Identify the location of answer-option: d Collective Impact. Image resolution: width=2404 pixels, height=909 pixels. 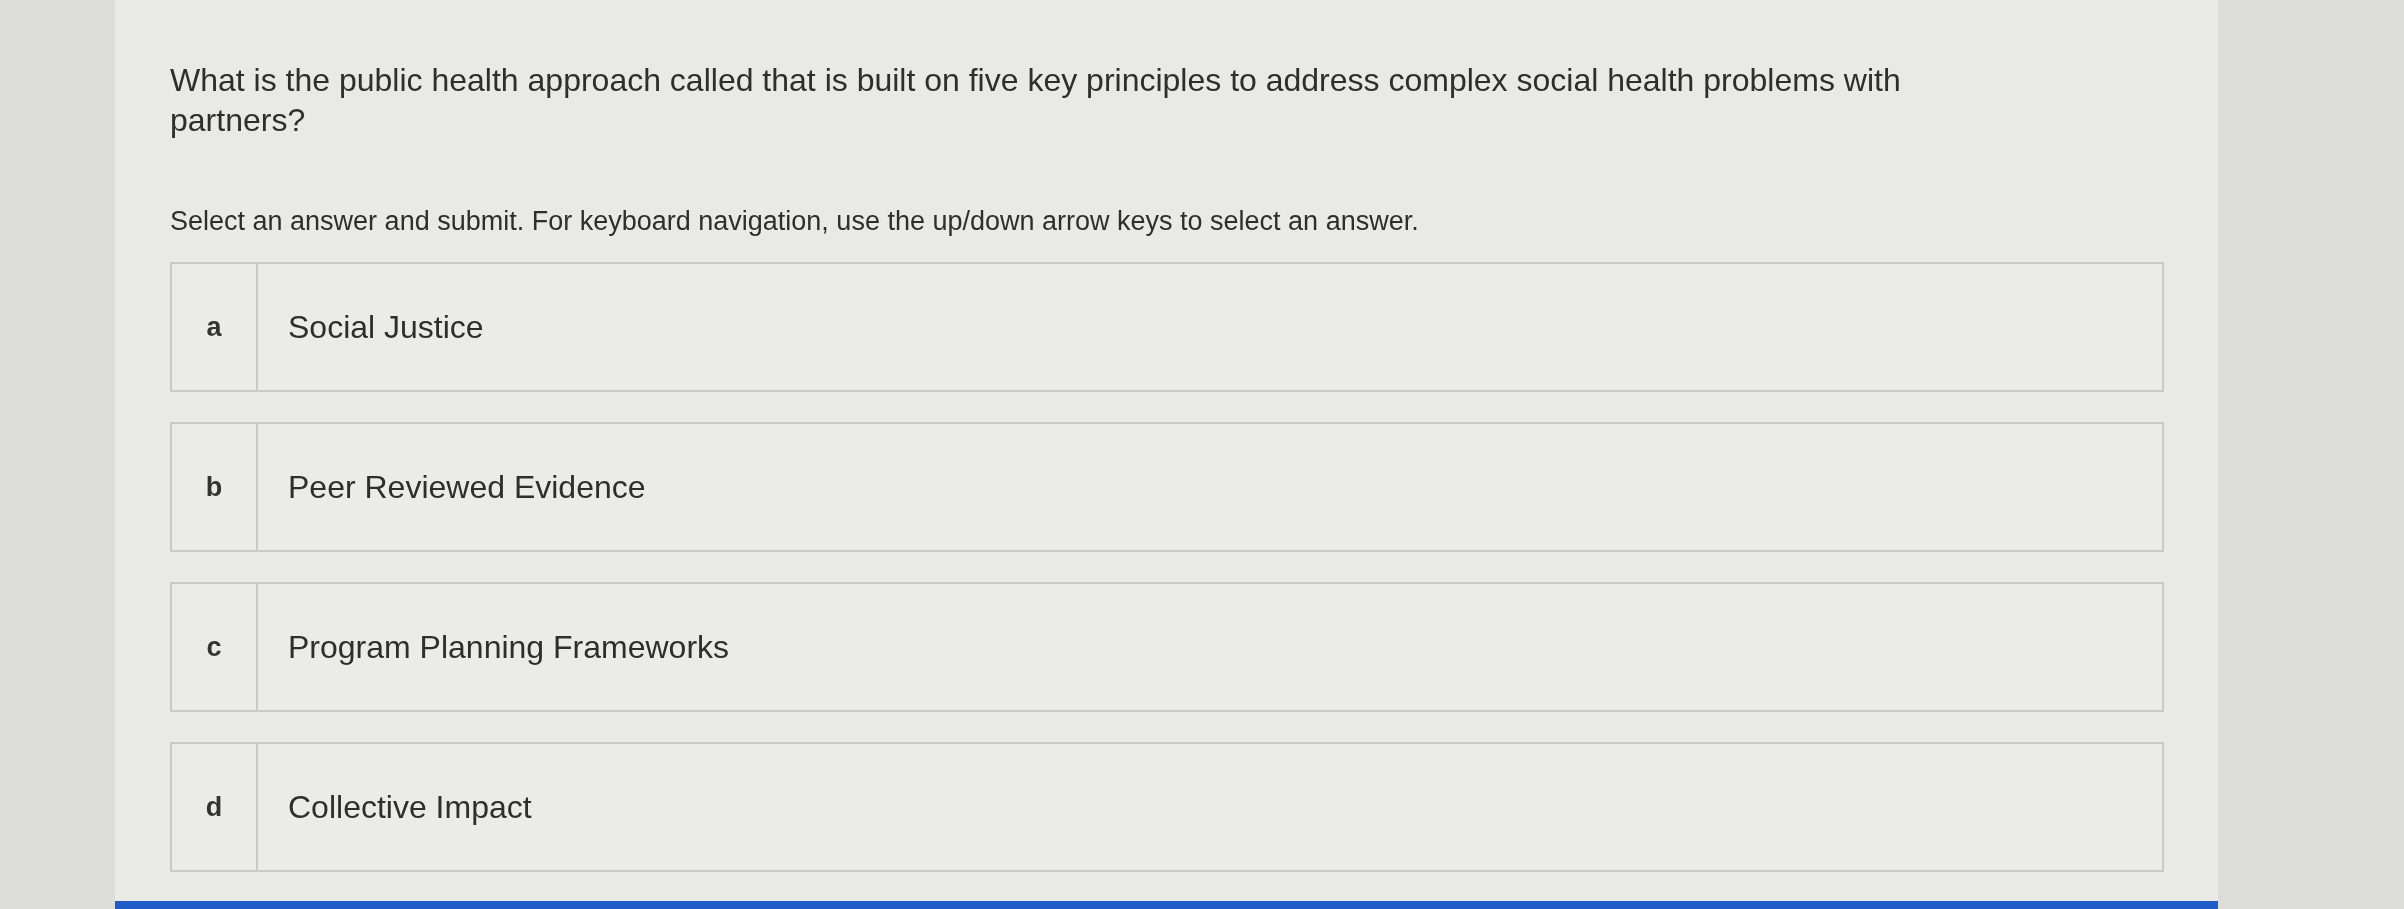
(1167, 807).